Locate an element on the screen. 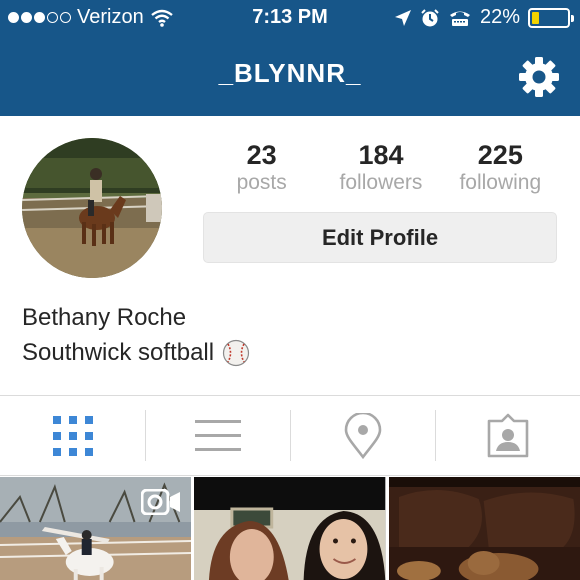 The image size is (580, 580). location-arrow-icon is located at coordinates (402, 17).